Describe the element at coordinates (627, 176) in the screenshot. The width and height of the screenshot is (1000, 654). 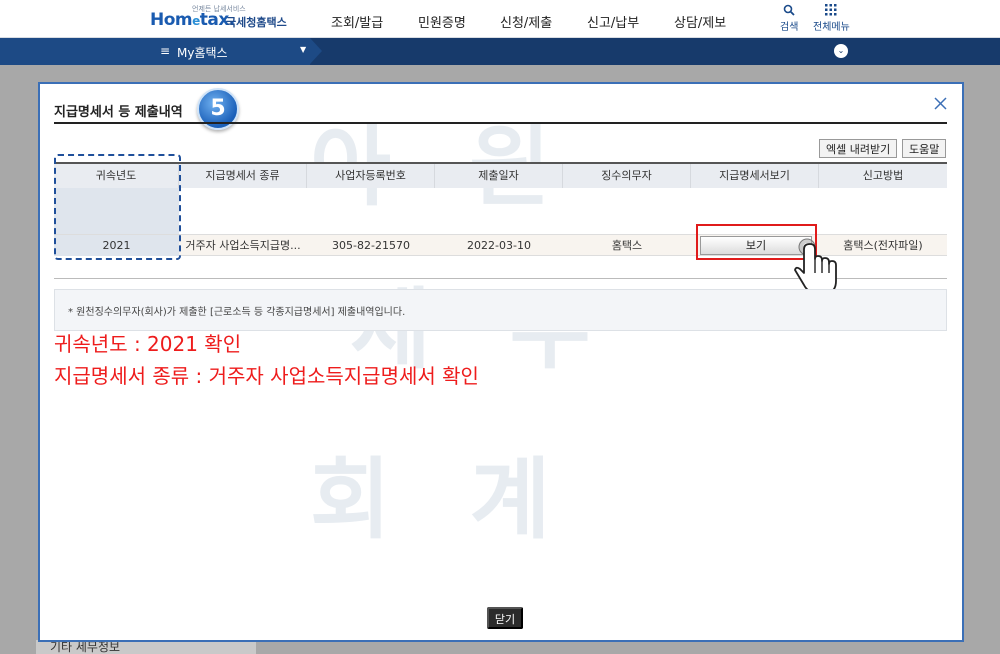
I see `column-header-payer: 징수의무자` at that location.